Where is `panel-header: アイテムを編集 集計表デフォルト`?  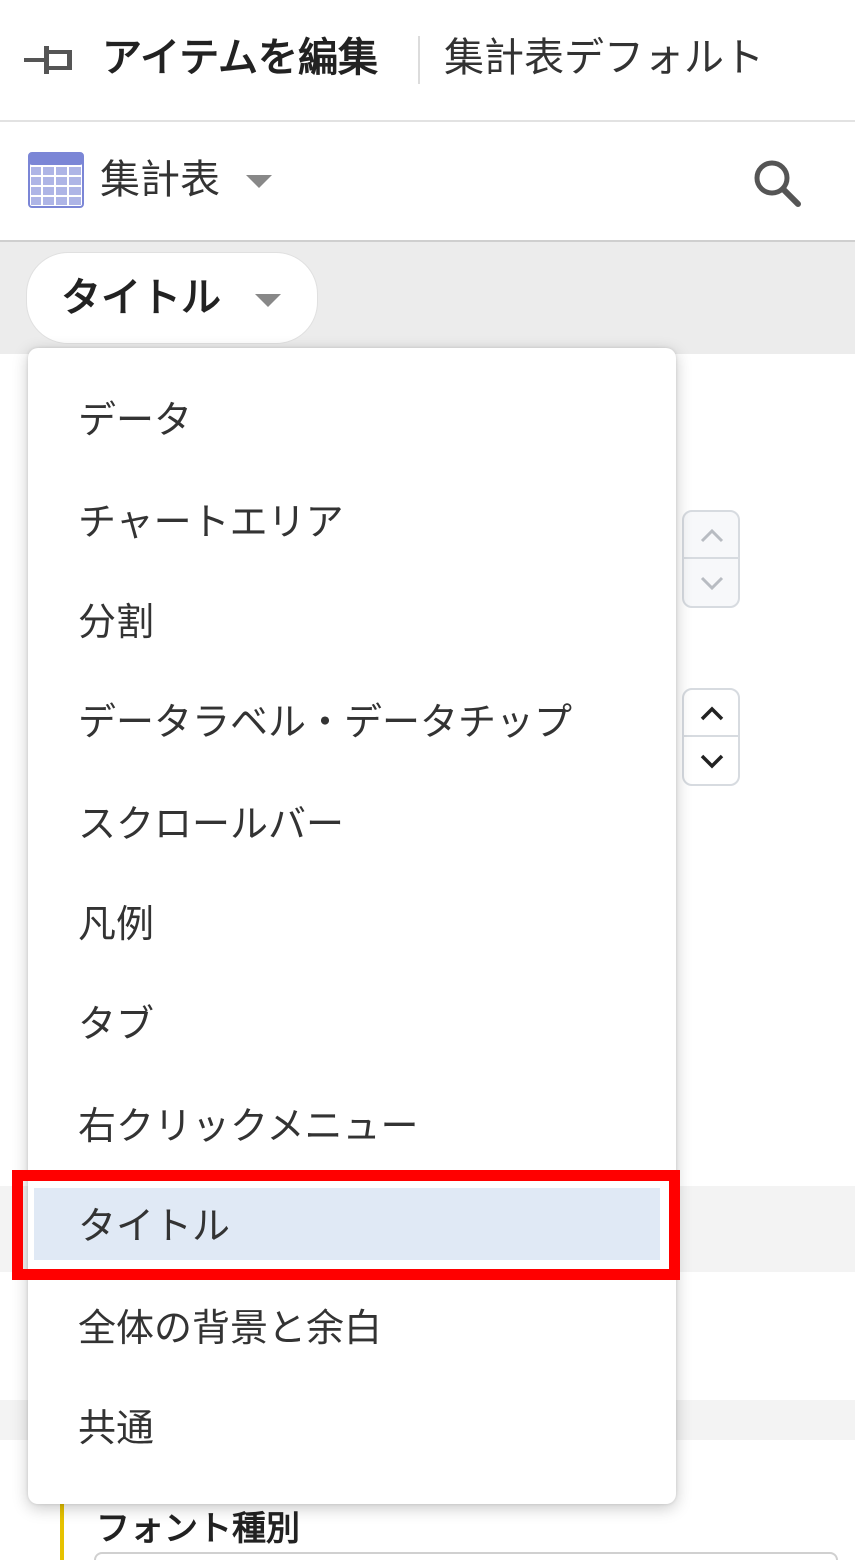
panel-header: アイテムを編集 集計表デフォルト is located at coordinates (427, 61).